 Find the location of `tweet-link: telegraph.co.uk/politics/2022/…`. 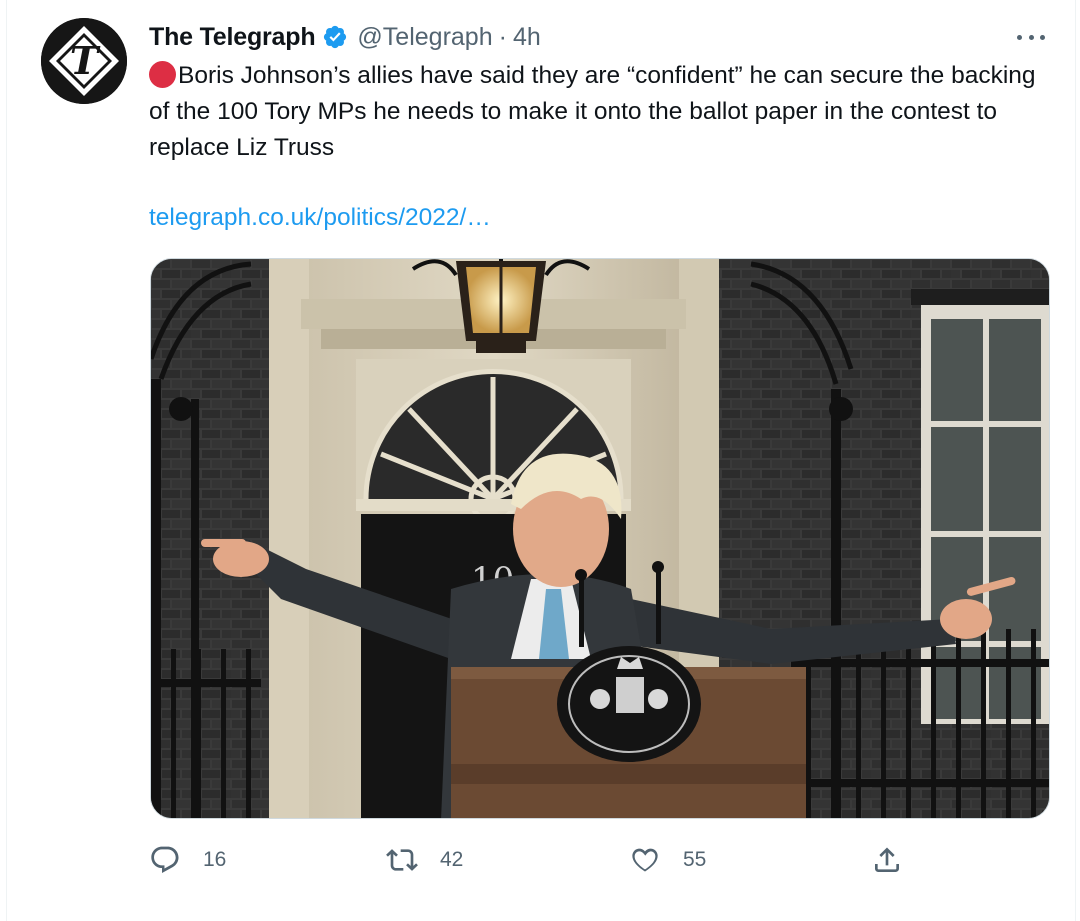

tweet-link: telegraph.co.uk/politics/2022/… is located at coordinates (320, 218).